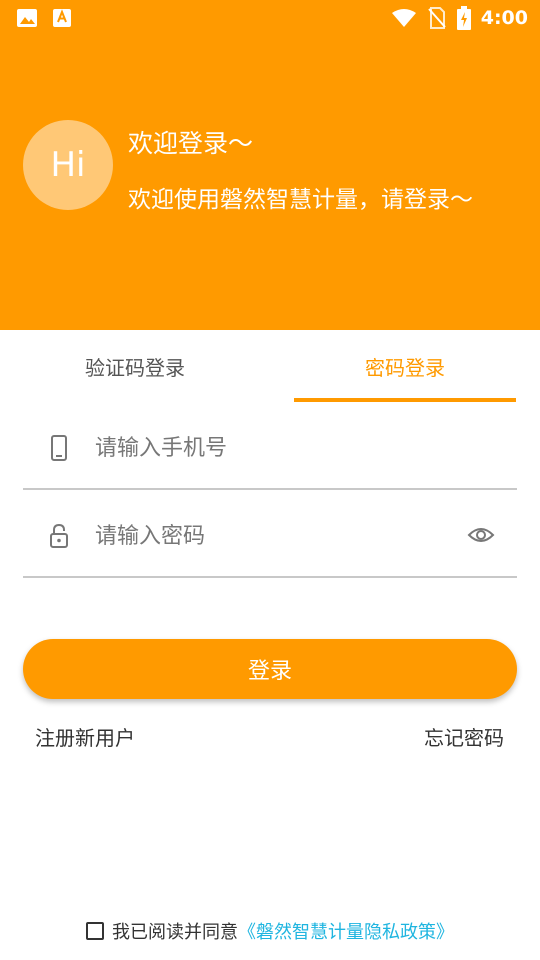  What do you see at coordinates (436, 18) in the screenshot?
I see `no-sim-icon` at bounding box center [436, 18].